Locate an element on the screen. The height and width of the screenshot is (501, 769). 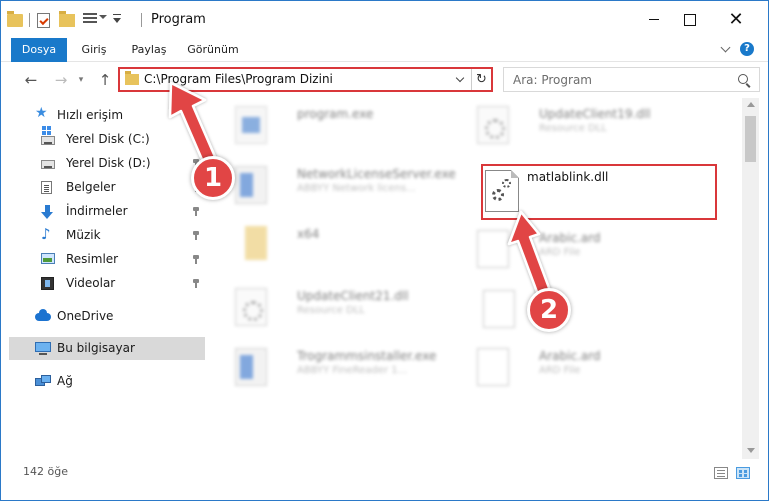
ribbon-tabs: Dosya Giriş Paylaş Görünüm ? is located at coordinates (384, 50).